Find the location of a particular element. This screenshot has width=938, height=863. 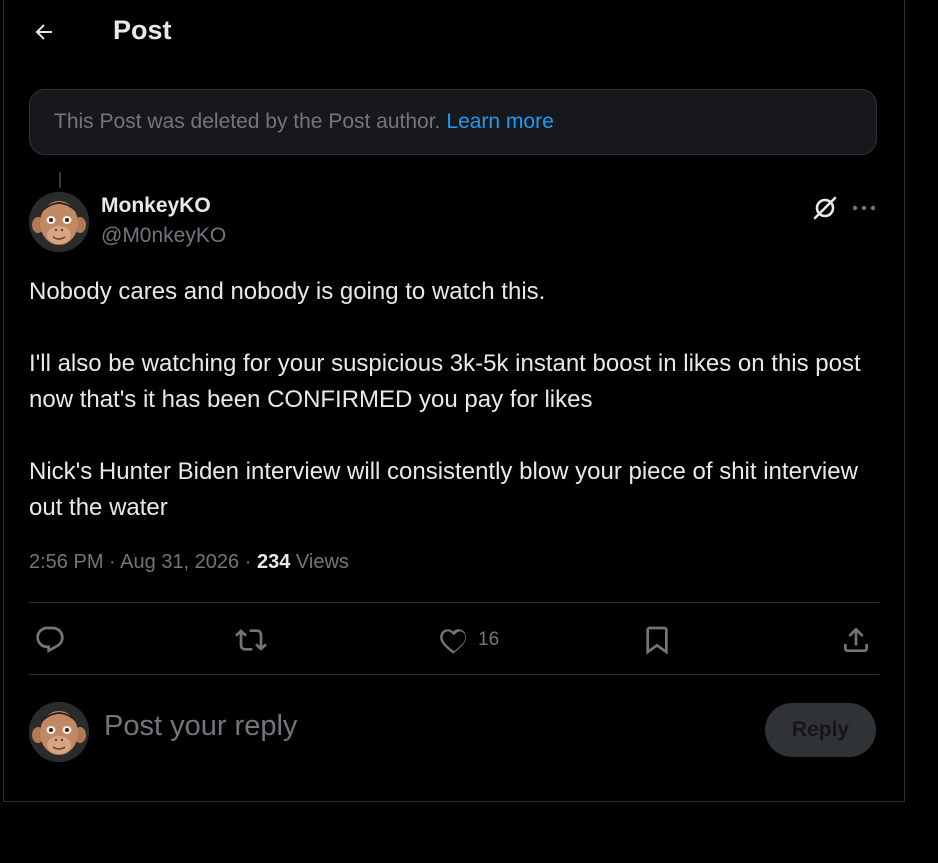

bookmark-icon is located at coordinates (657, 640).